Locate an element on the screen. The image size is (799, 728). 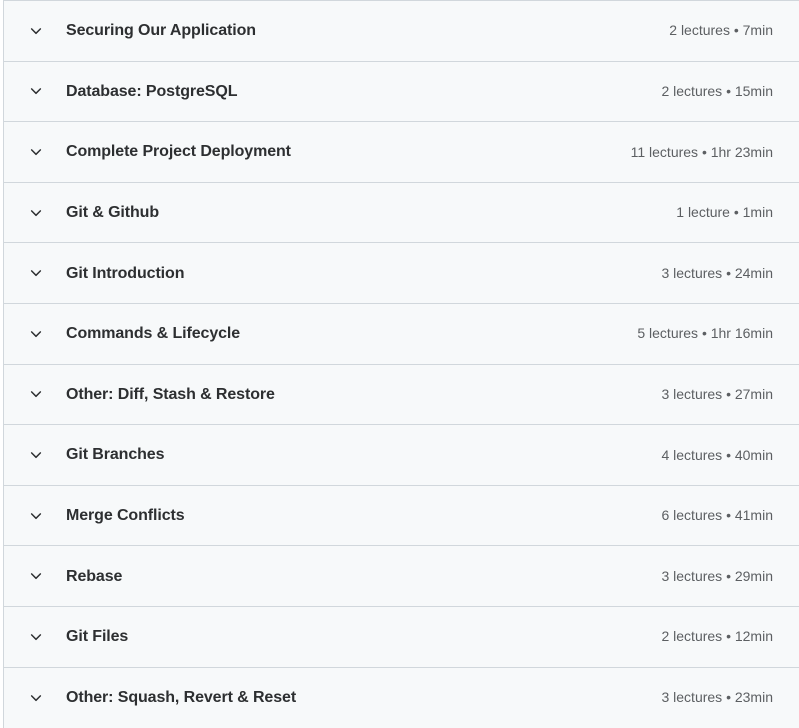
section-meta: 3 lectures • 24min is located at coordinates (717, 272).